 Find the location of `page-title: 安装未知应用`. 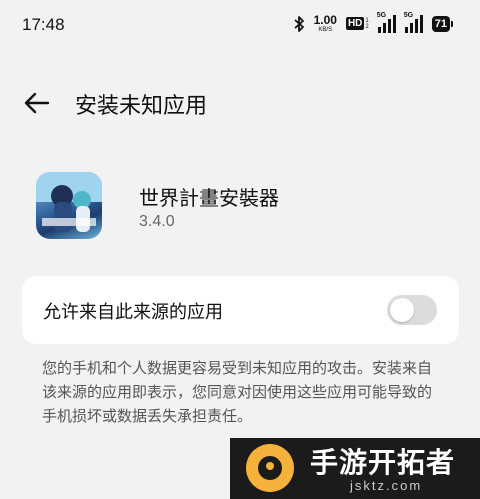

page-title: 安装未知应用 is located at coordinates (141, 106).